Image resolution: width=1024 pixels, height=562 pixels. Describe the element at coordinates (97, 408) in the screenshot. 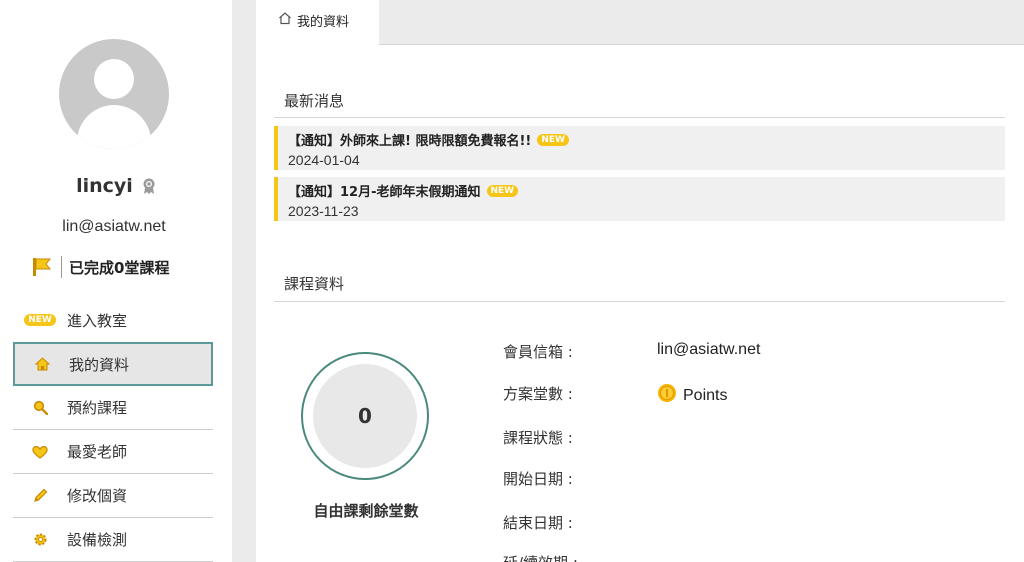

I see `sidebar-item-label: 預約課程` at that location.